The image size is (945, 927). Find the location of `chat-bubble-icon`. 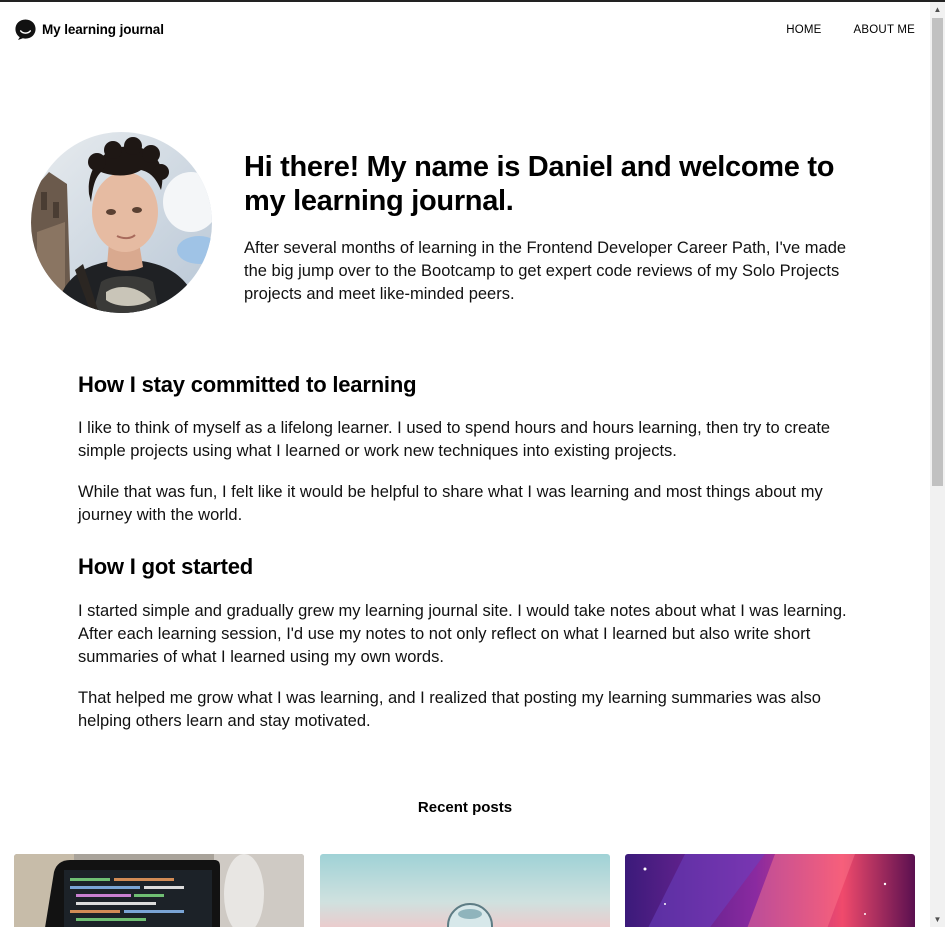

chat-bubble-icon is located at coordinates (25, 30).